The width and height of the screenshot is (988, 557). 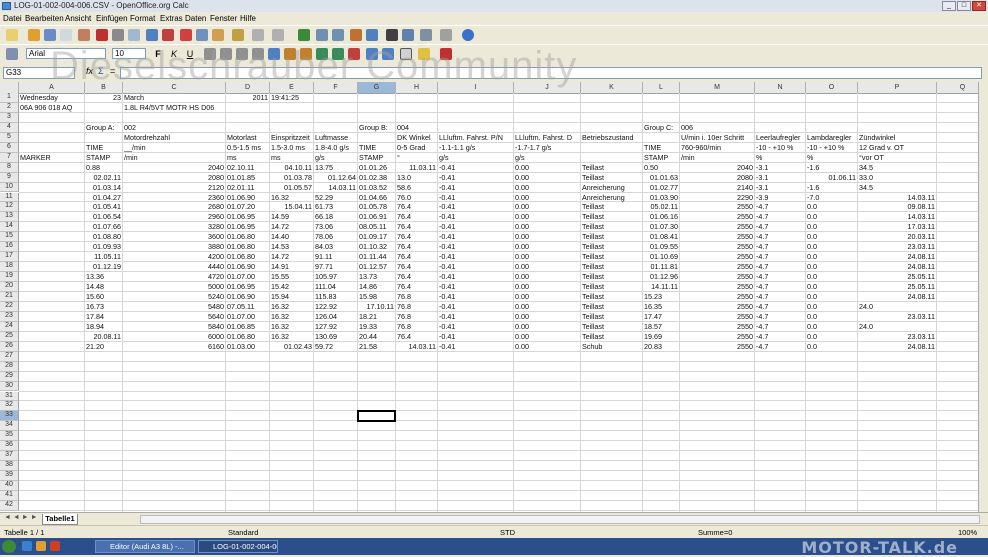 I want to click on cell-F10: 14.03.11, so click(x=335, y=187).